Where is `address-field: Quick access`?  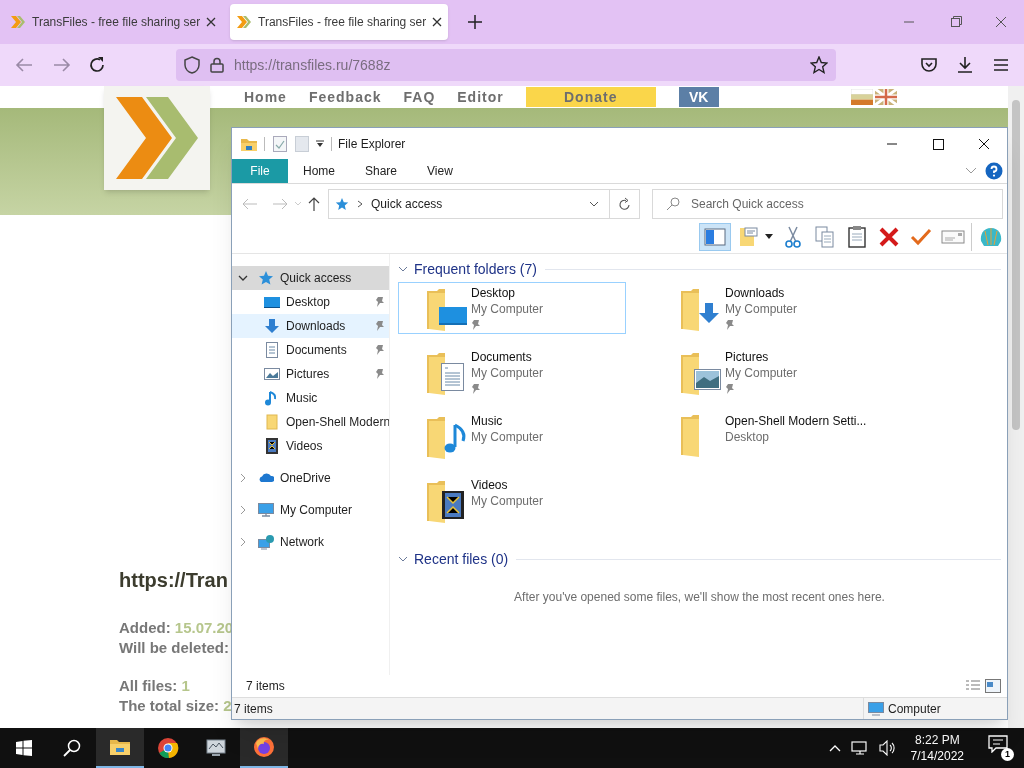
address-field: Quick access is located at coordinates (484, 203).